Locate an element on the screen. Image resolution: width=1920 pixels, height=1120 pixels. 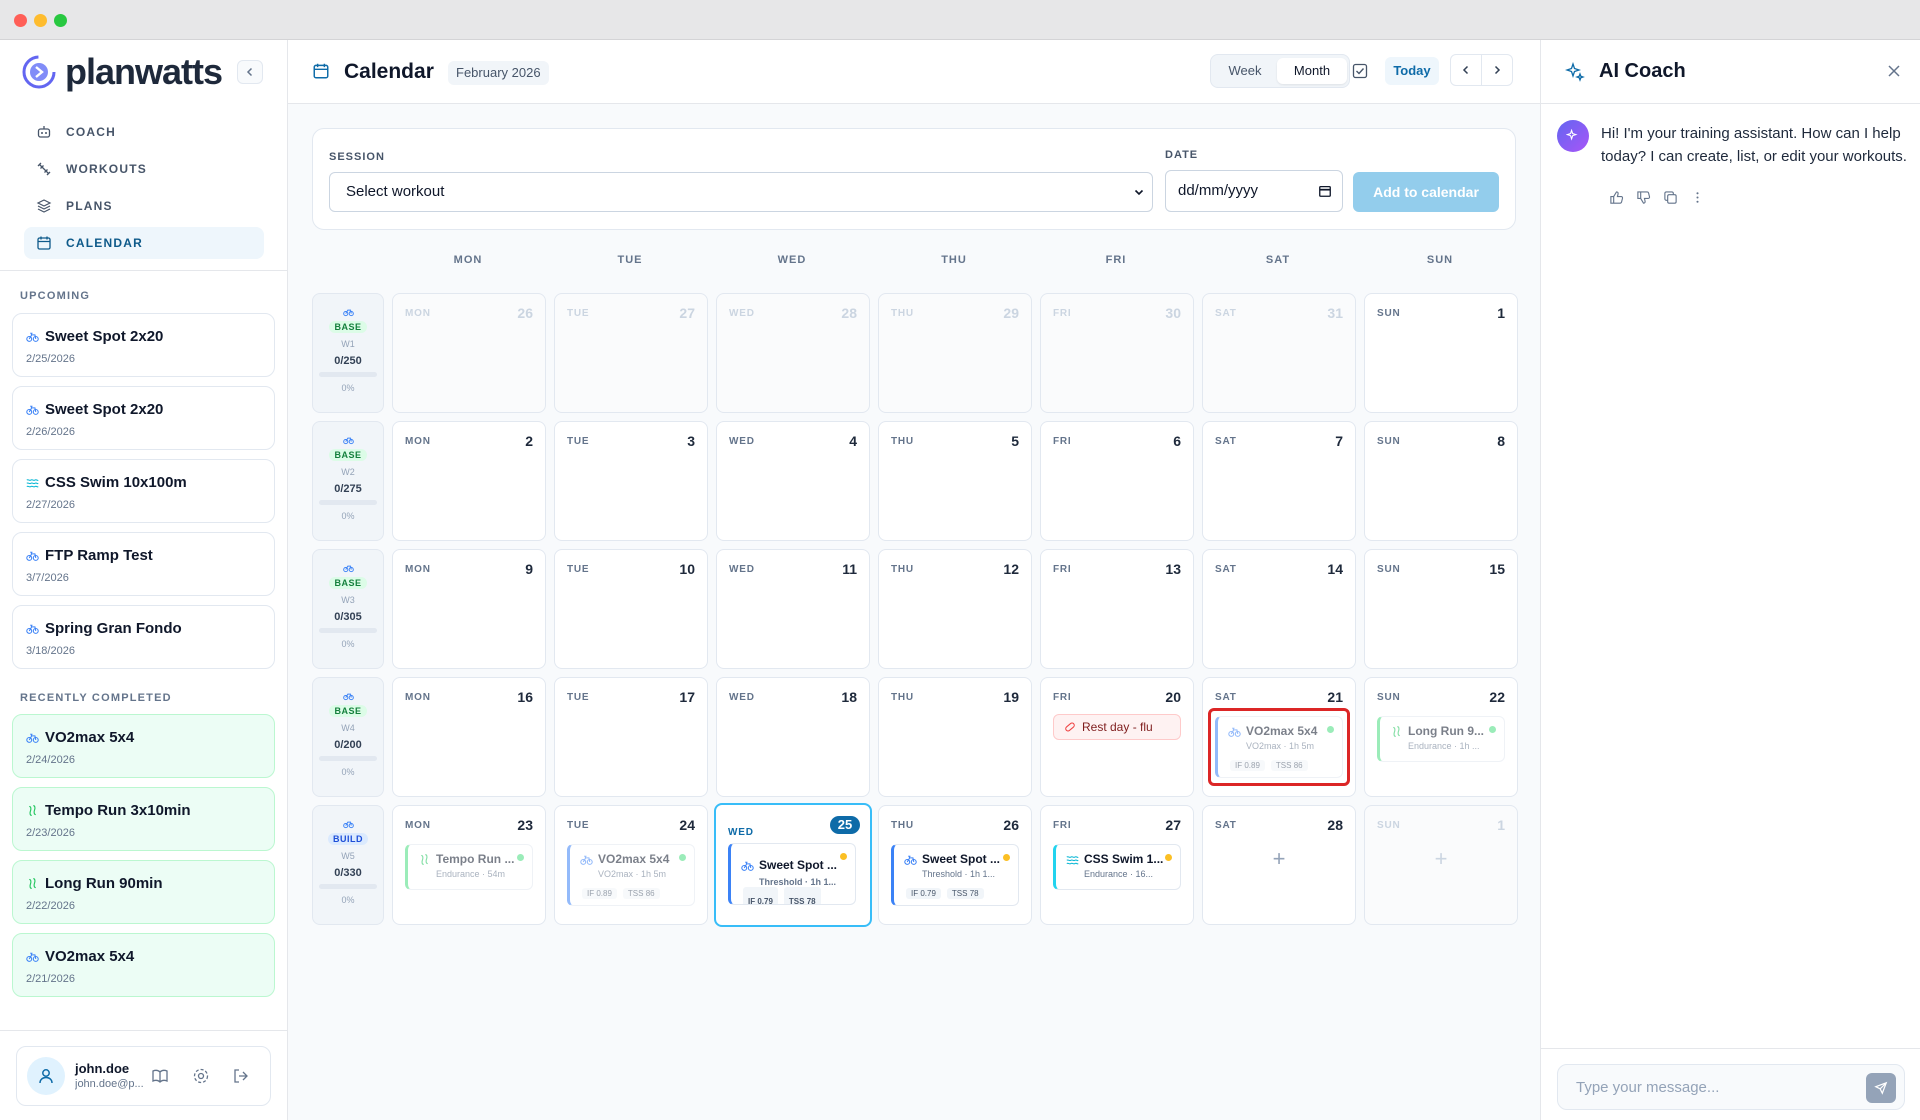
day-number: 6 is located at coordinates (1177, 441).